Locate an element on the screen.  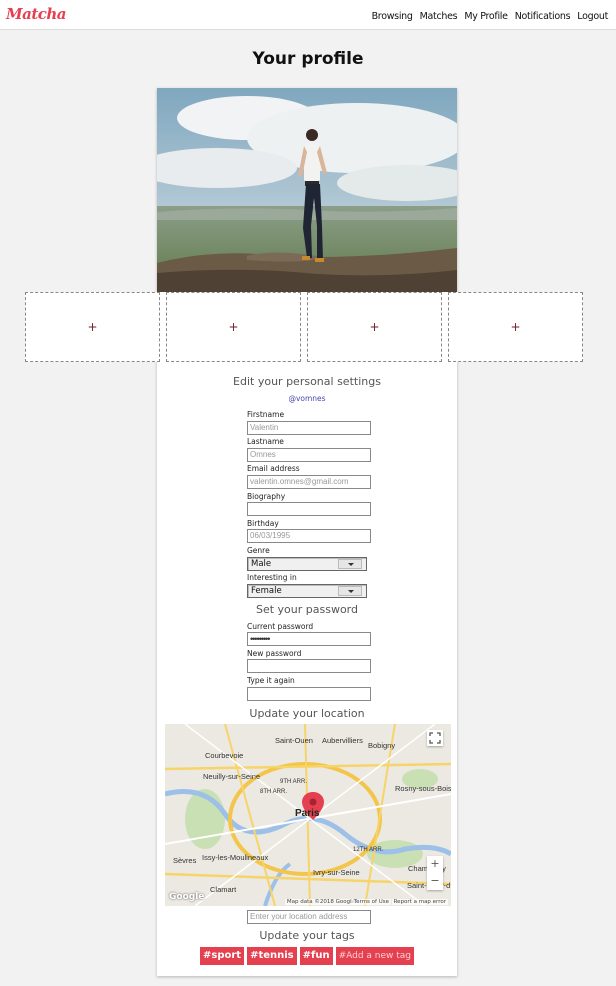
current-password-label: Current password is located at coordinates (280, 626).